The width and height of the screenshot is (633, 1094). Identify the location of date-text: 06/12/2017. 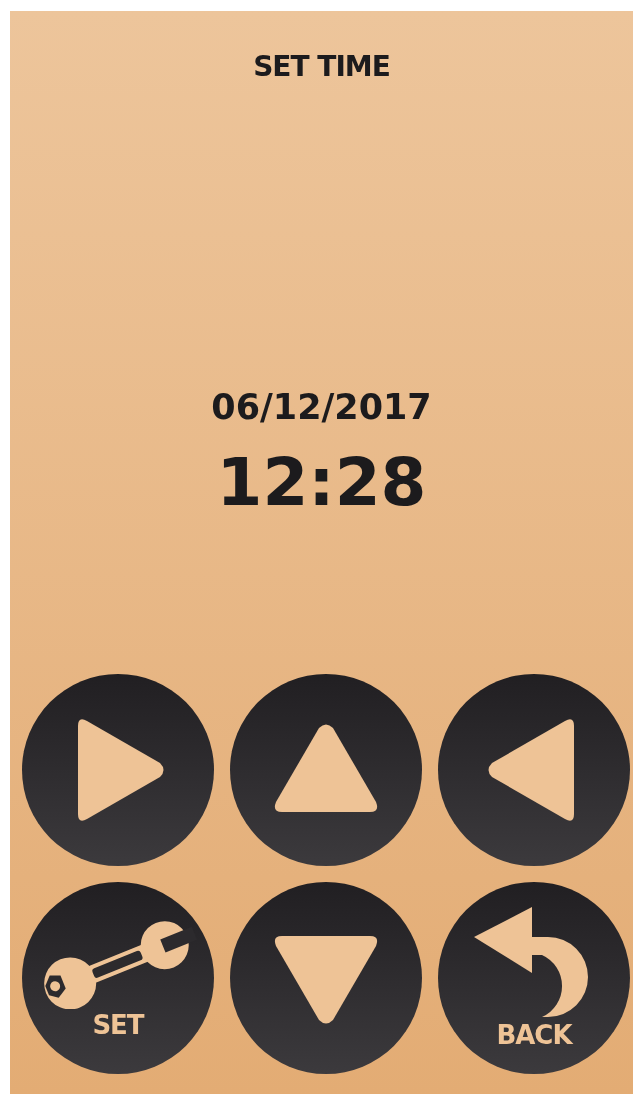
(321, 407).